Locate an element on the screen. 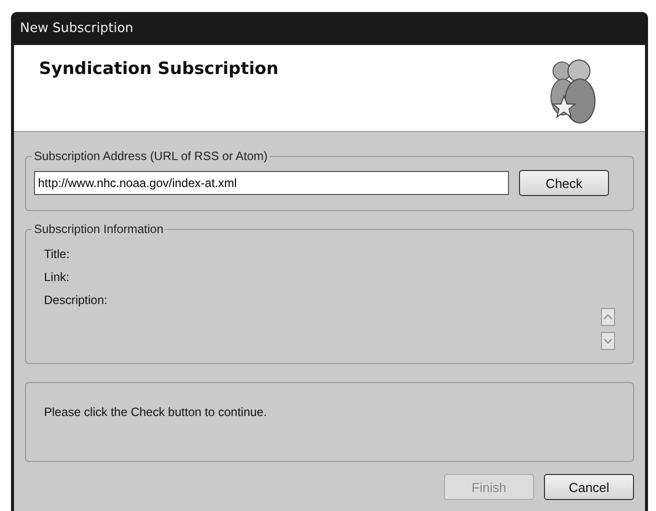  scroll-up-icon is located at coordinates (608, 317).